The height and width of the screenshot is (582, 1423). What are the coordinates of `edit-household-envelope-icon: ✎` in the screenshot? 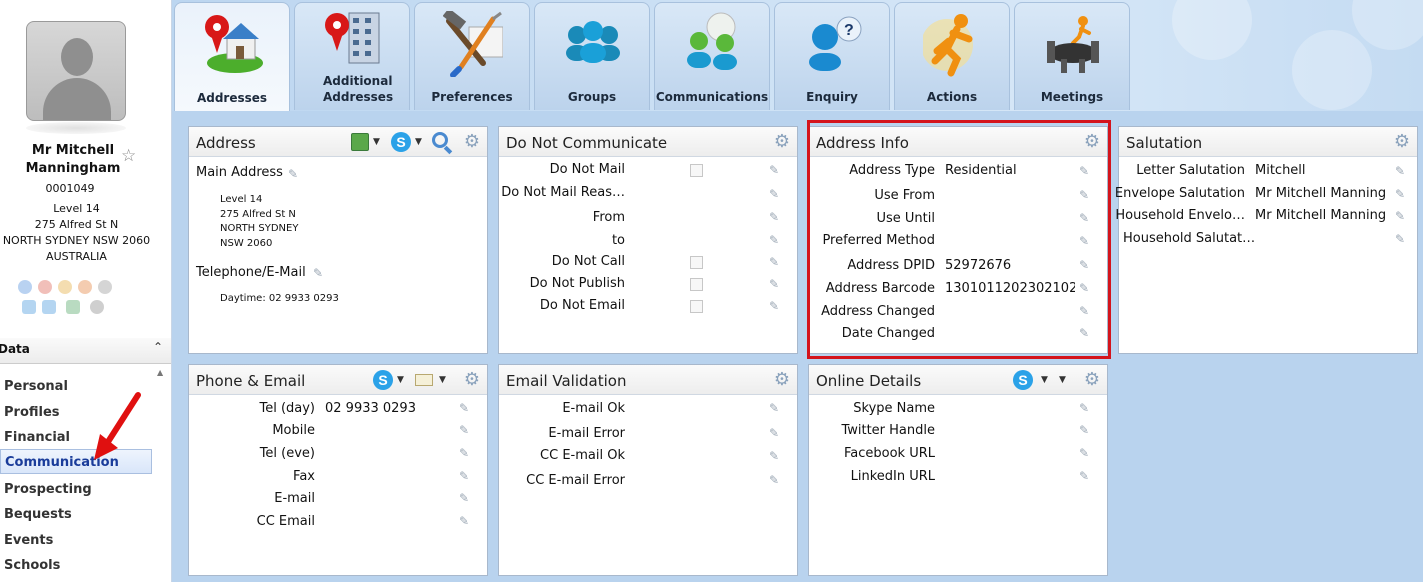 It's located at (1402, 216).